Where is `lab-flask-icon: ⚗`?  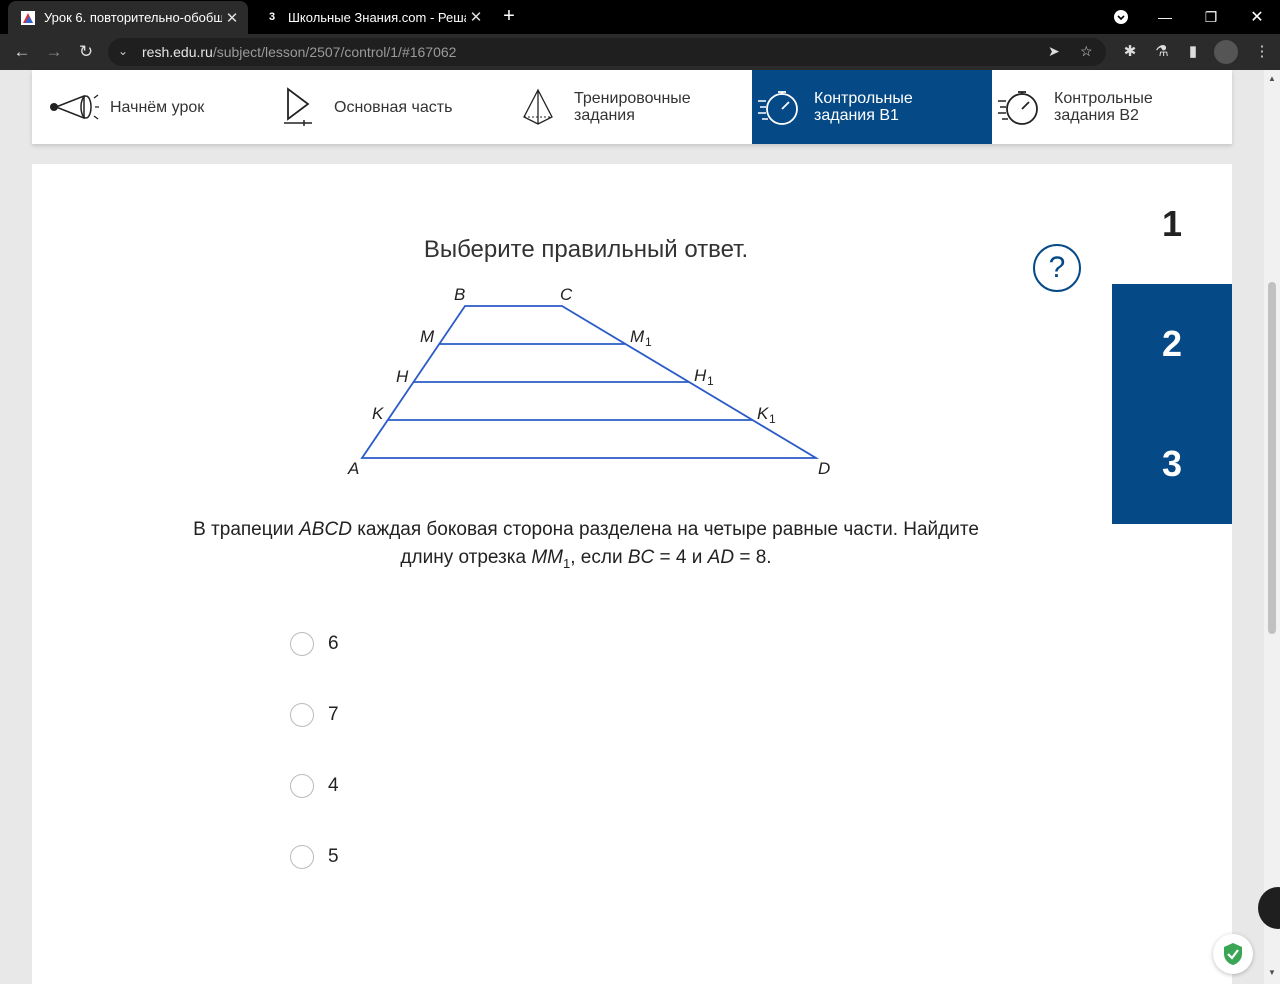
lab-flask-icon: ⚗ is located at coordinates (1162, 52).